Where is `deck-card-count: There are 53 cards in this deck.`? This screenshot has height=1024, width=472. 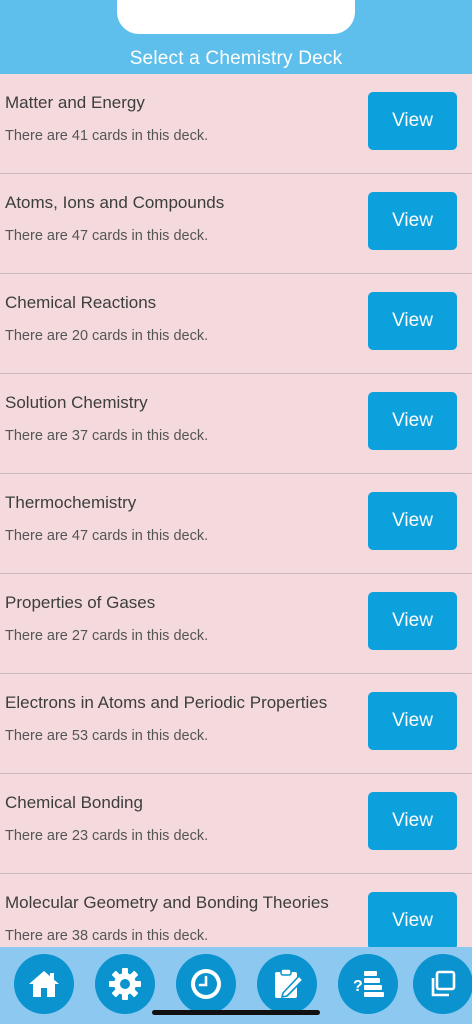 deck-card-count: There are 53 cards in this deck. is located at coordinates (107, 736).